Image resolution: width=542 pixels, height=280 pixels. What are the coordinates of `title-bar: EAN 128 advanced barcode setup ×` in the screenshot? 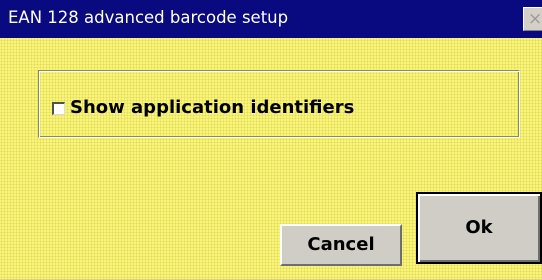 It's located at (271, 19).